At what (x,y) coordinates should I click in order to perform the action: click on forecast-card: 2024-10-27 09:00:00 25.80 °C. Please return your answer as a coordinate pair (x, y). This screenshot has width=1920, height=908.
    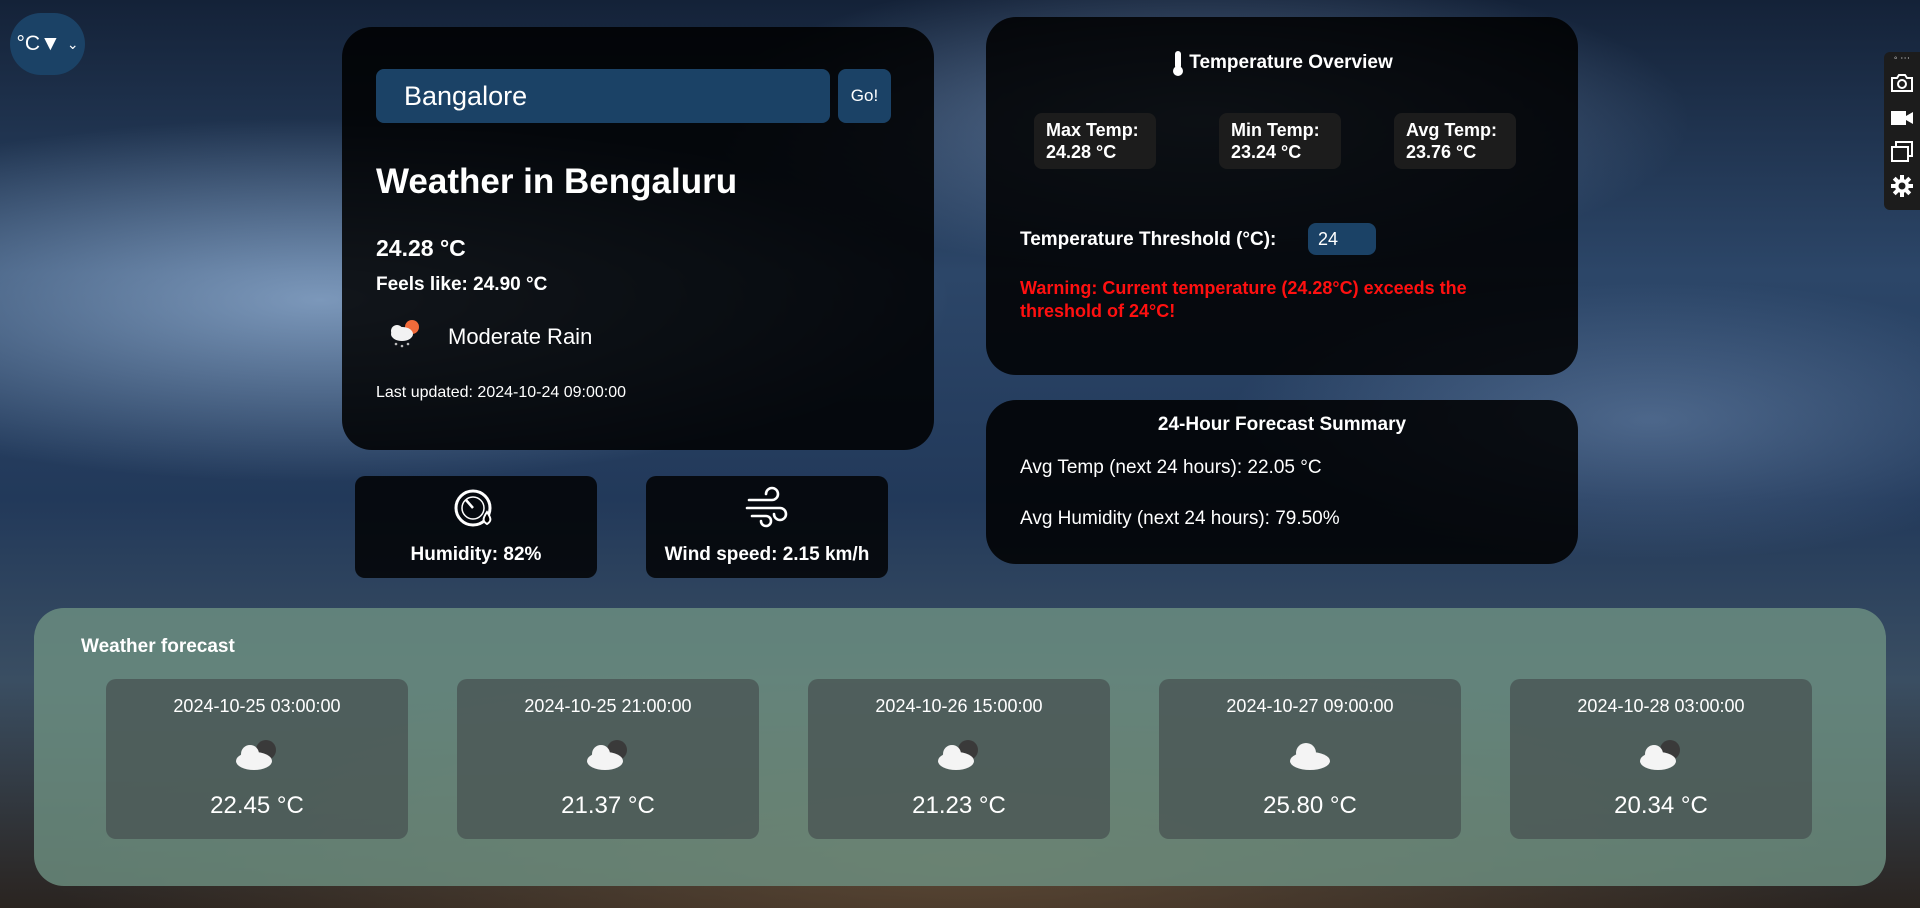
    Looking at the image, I should click on (1310, 759).